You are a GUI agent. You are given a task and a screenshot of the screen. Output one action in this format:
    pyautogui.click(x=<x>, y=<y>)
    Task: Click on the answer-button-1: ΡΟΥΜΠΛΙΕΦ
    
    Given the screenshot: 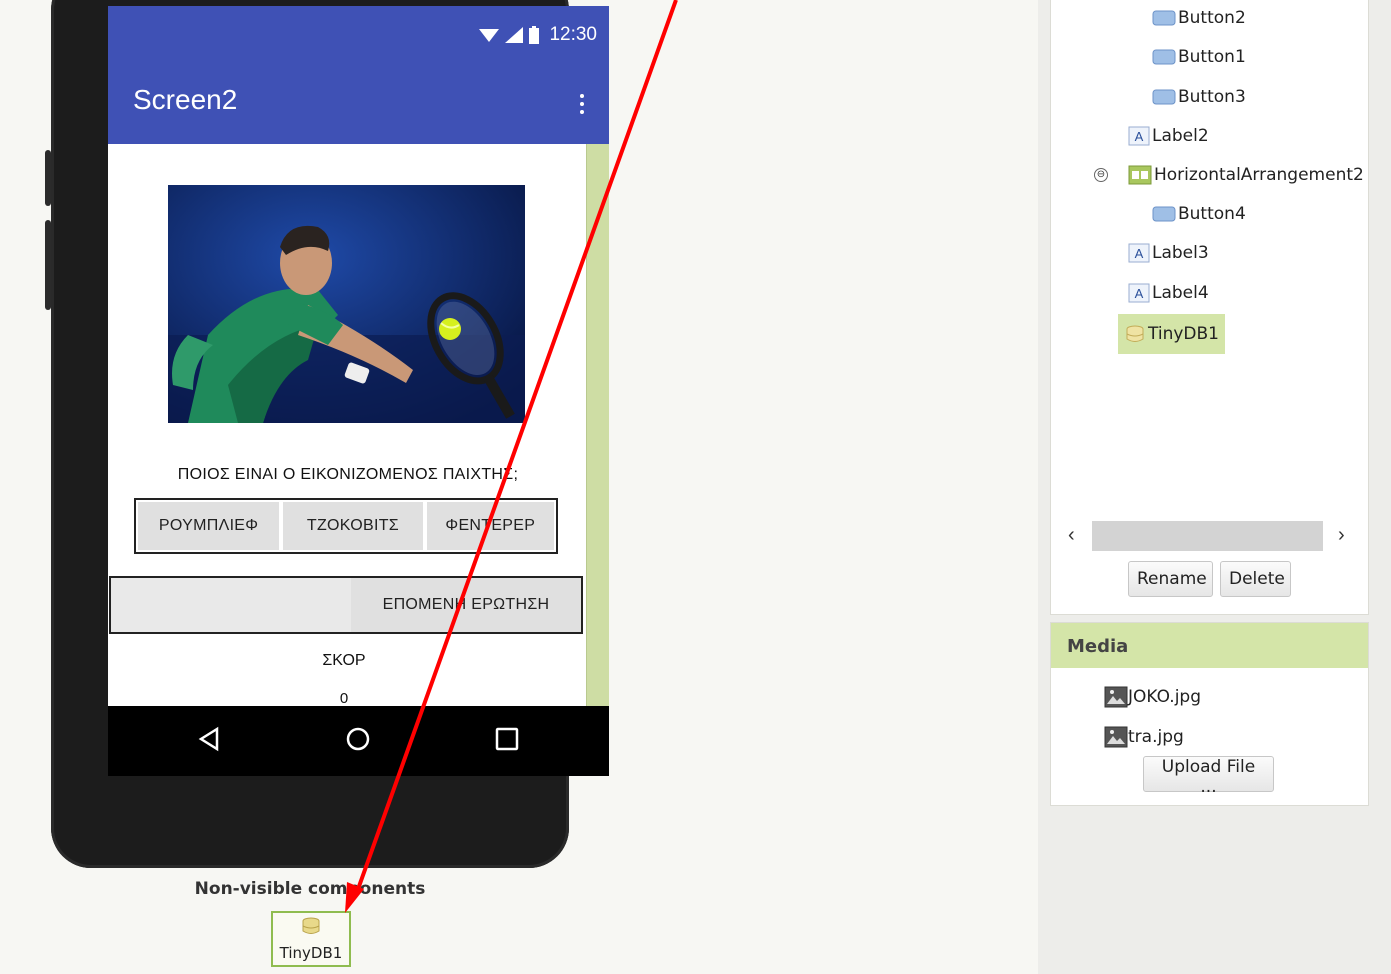 What is the action you would take?
    pyautogui.click(x=209, y=526)
    